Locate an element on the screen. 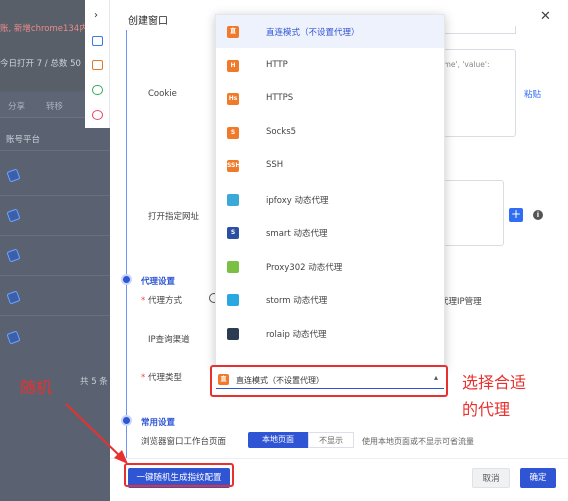 This screenshot has height=501, width=568. random-button-highlight is located at coordinates (179, 475).